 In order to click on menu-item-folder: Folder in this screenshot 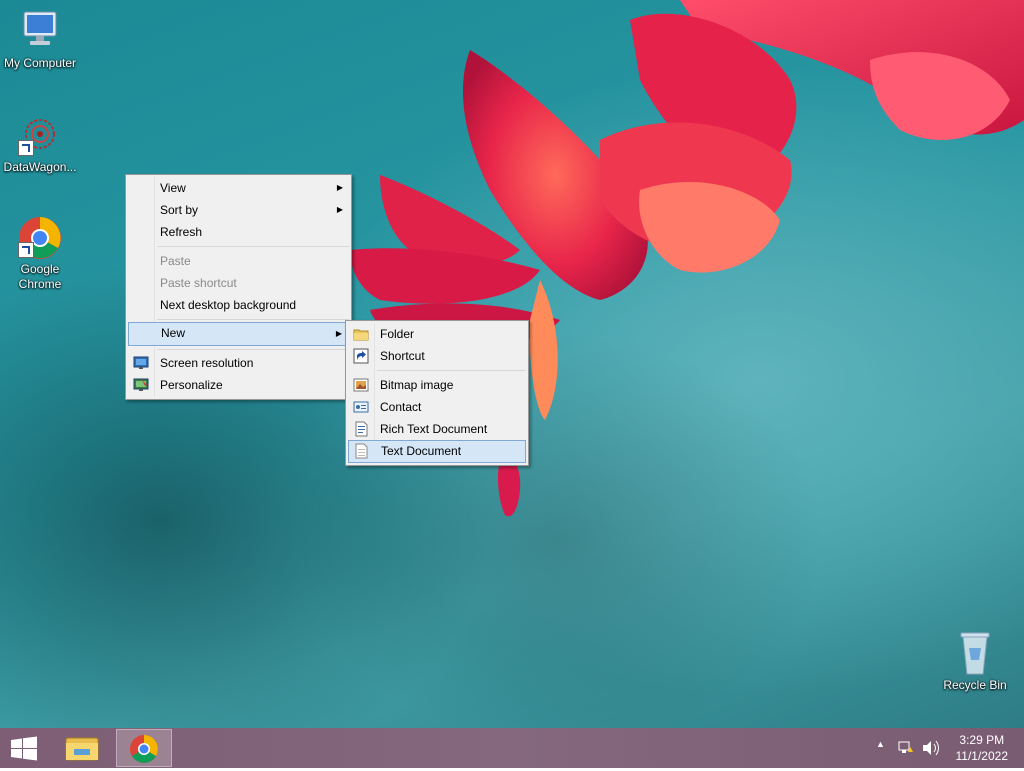, I will do `click(437, 334)`.